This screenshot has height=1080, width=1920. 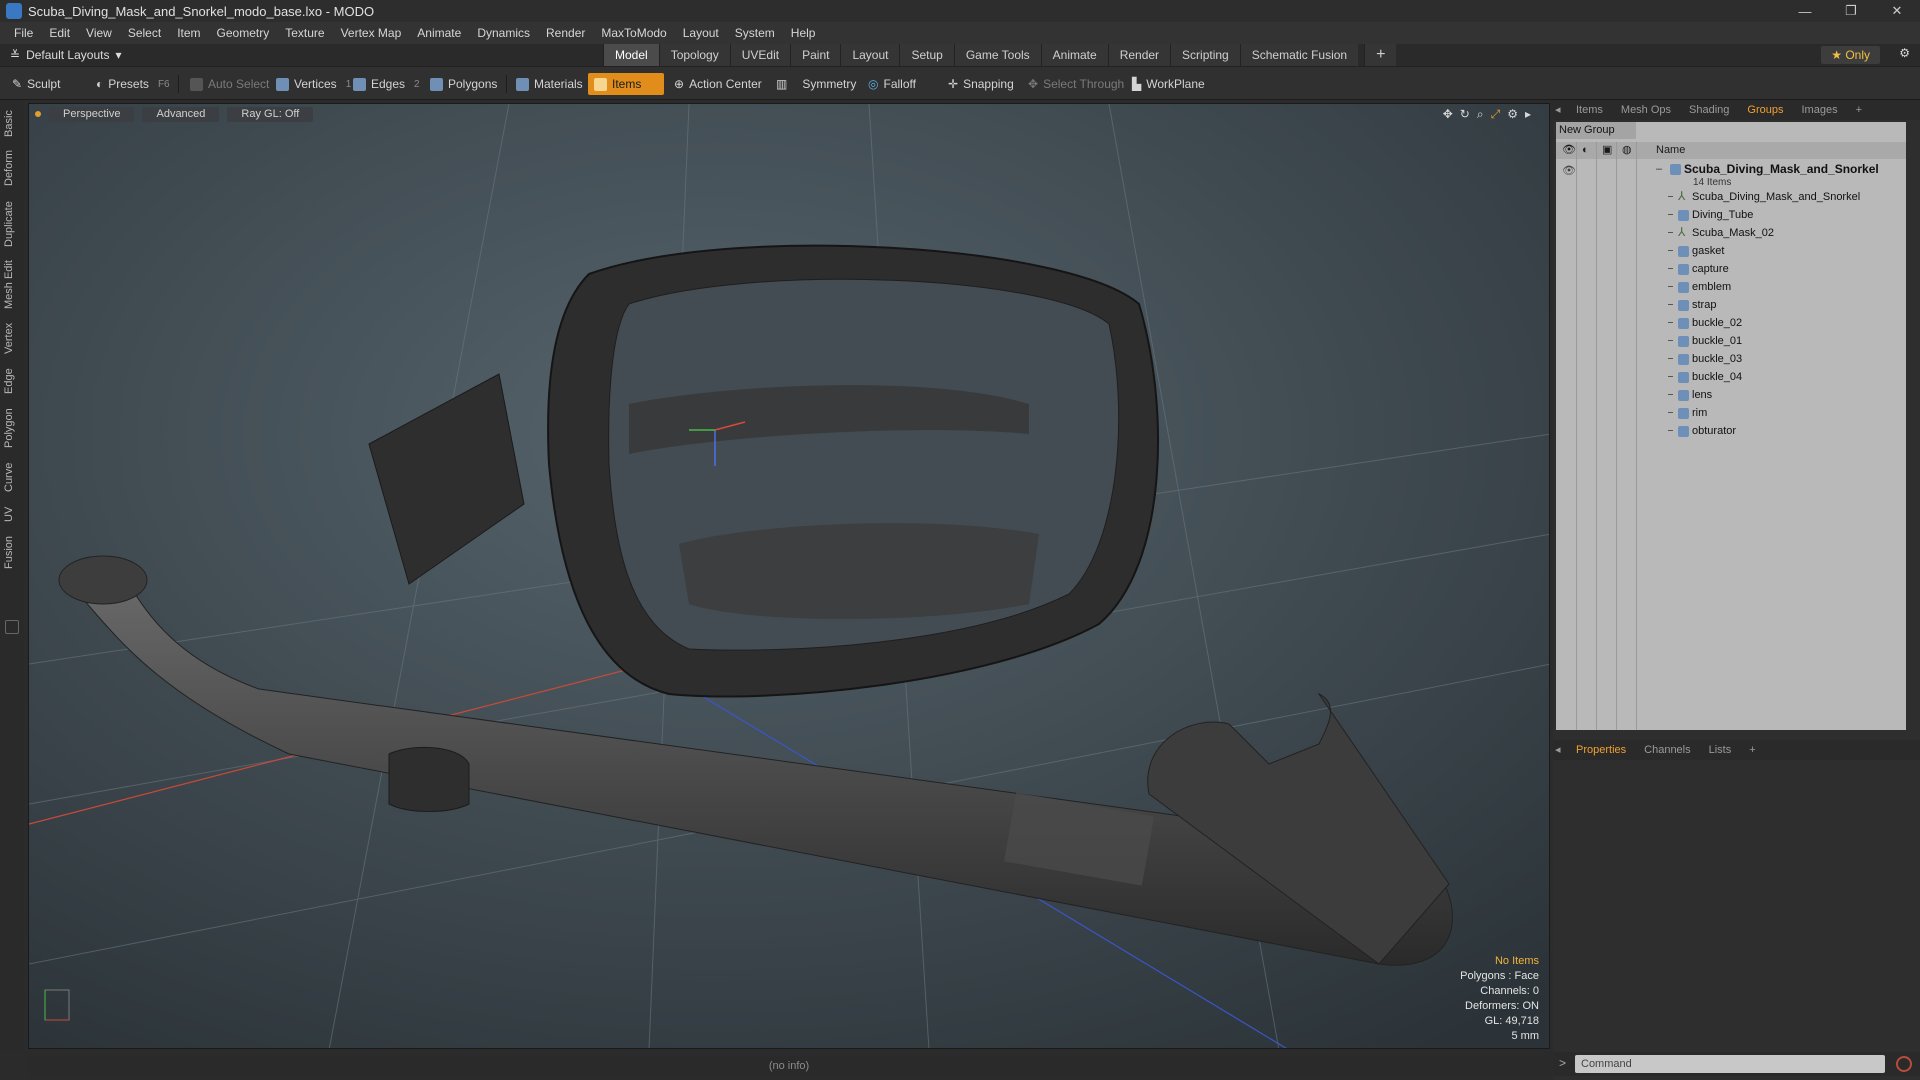 What do you see at coordinates (1496, 114) in the screenshot?
I see `maximize-icon: ⤢` at bounding box center [1496, 114].